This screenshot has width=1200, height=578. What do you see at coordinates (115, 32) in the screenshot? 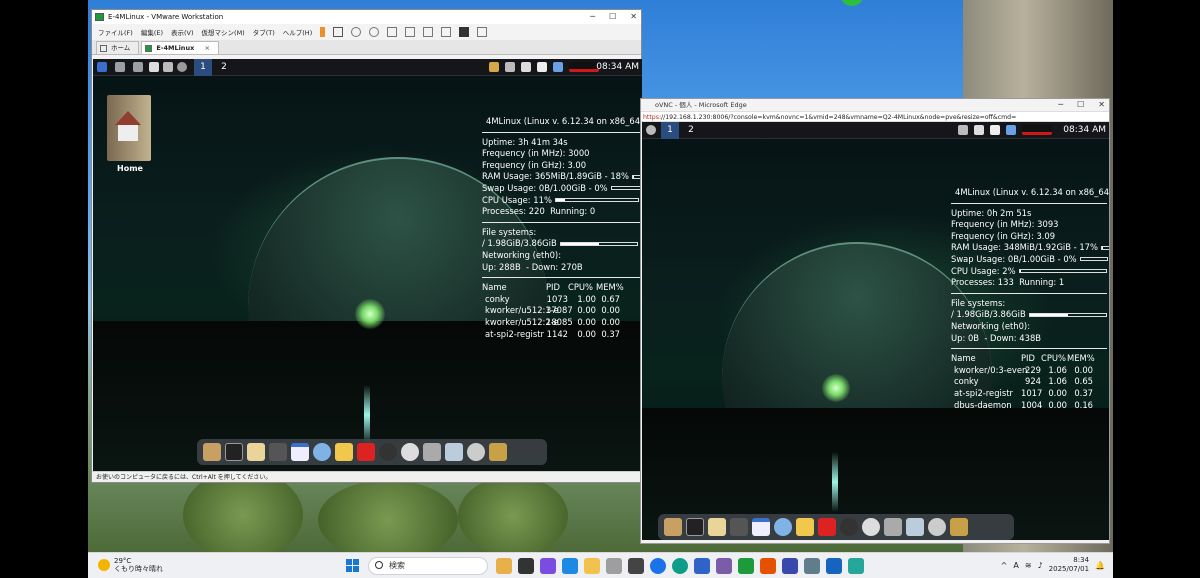
I see `menu-file: ファイル(F)` at bounding box center [115, 32].